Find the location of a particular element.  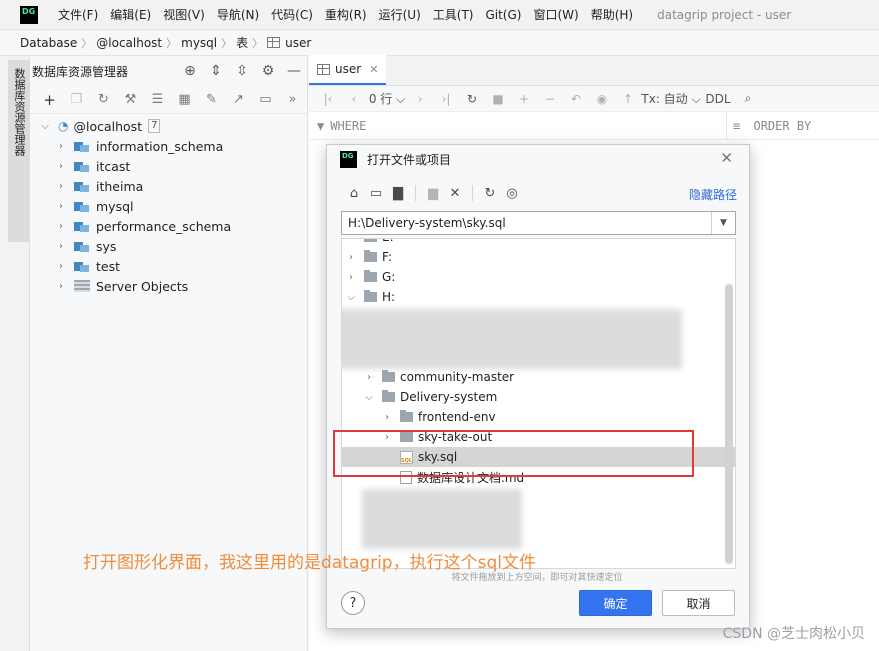

desktop-icon: ▭ is located at coordinates (376, 193).